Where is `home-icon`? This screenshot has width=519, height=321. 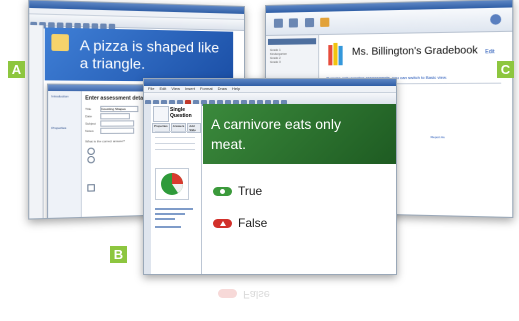 home-icon is located at coordinates (278, 23).